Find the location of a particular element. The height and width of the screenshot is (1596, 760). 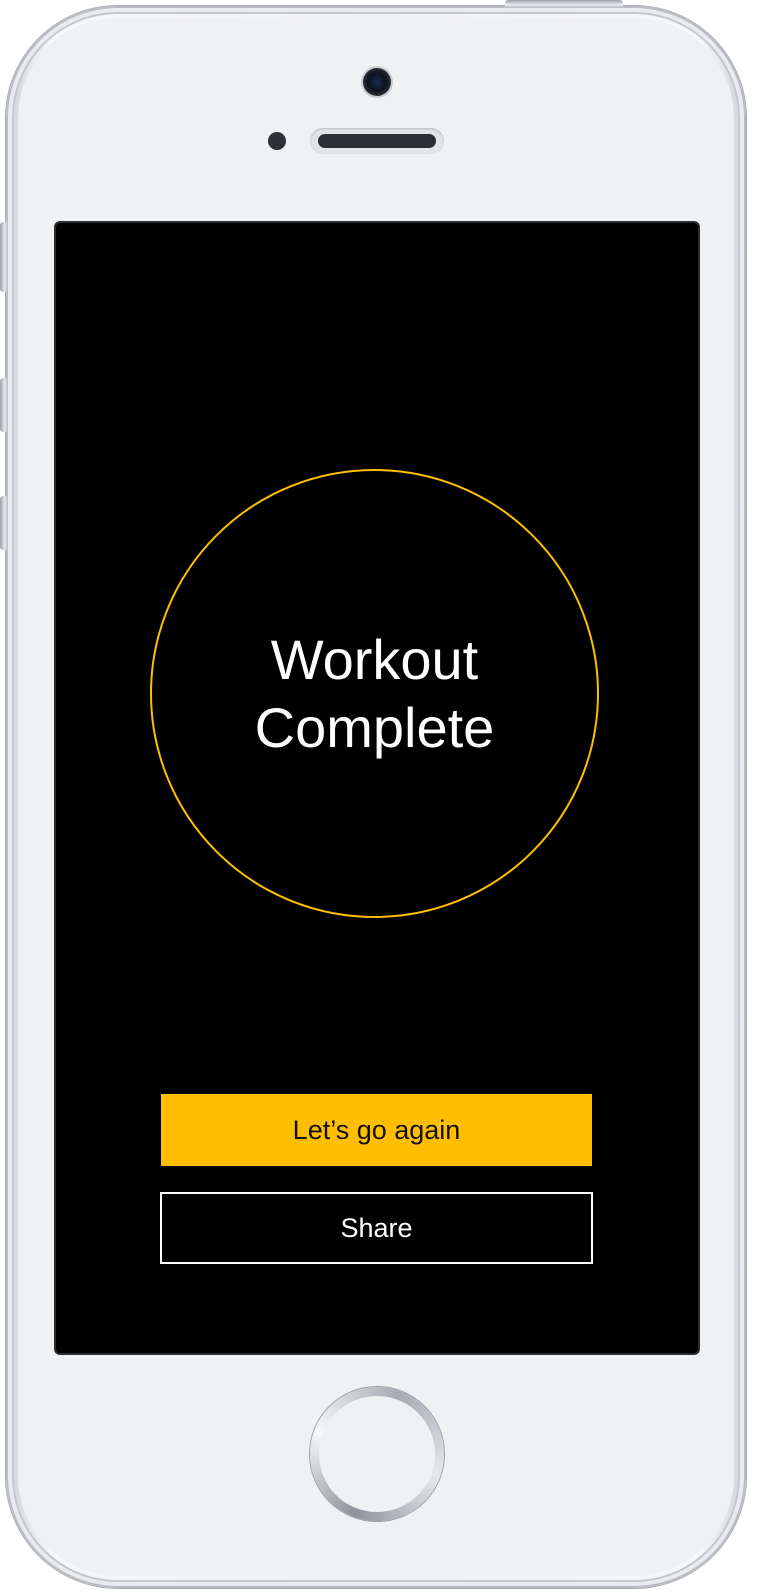

power-button is located at coordinates (564, 4).